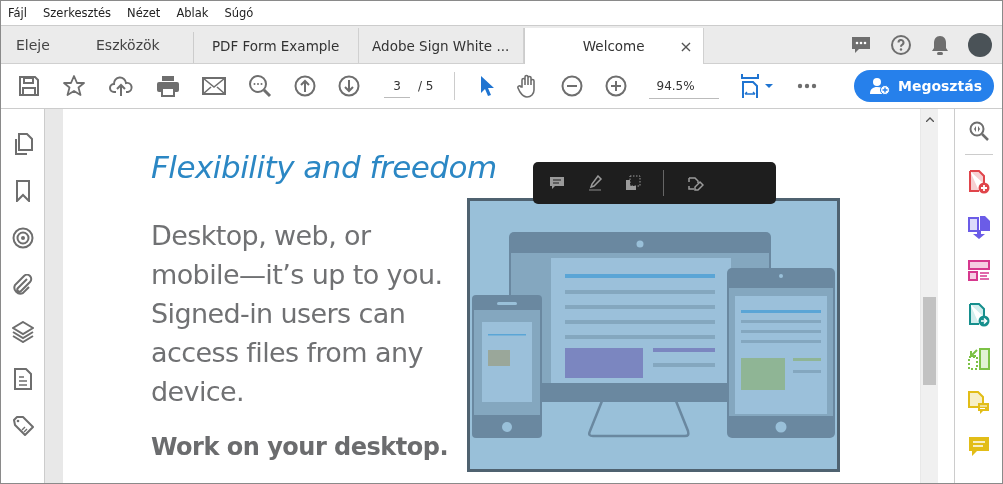  Describe the element at coordinates (74, 86) in the screenshot. I see `star-icon` at that location.